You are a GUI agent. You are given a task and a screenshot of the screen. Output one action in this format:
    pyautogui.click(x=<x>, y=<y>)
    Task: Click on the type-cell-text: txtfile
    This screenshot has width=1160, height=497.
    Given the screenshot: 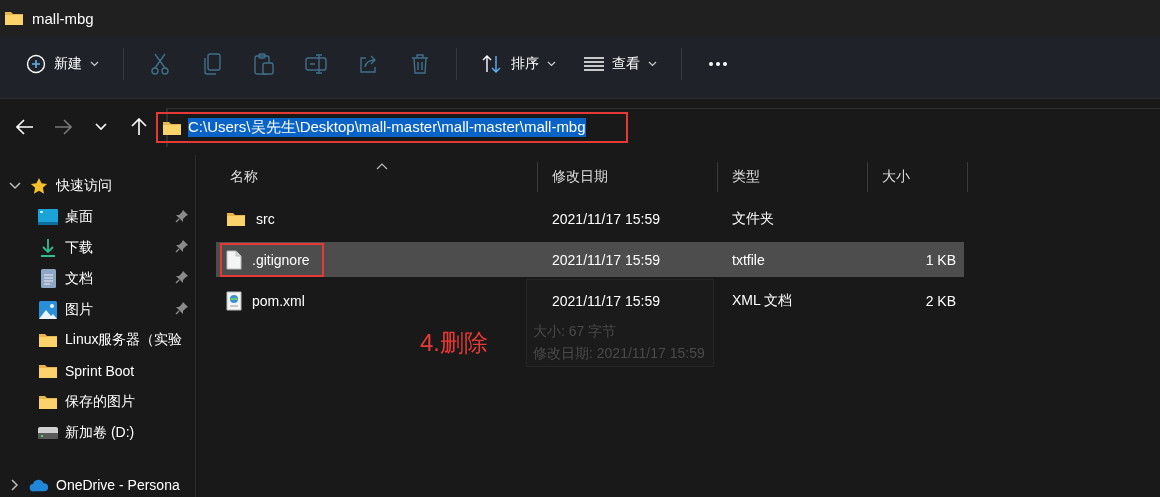 What is the action you would take?
    pyautogui.click(x=748, y=259)
    